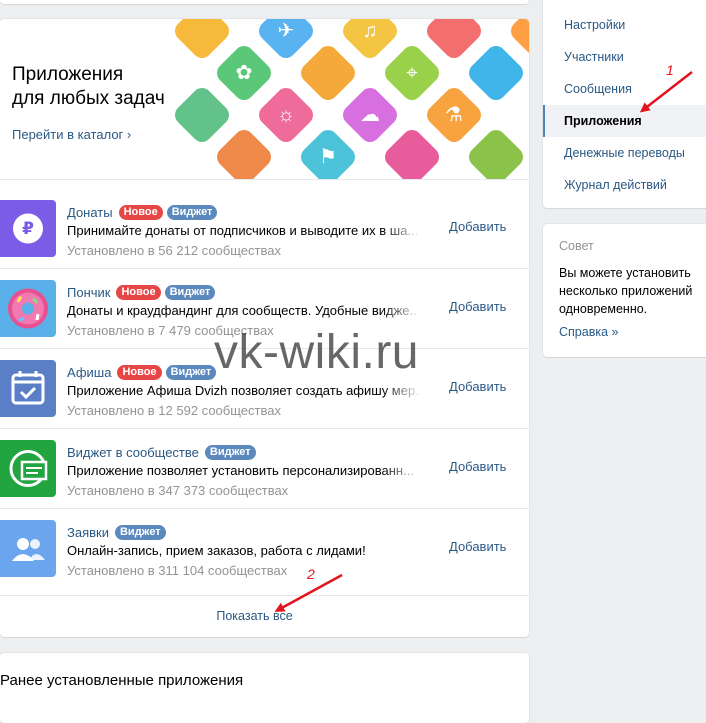  I want to click on map-pin-icon: ⌖, so click(412, 73).